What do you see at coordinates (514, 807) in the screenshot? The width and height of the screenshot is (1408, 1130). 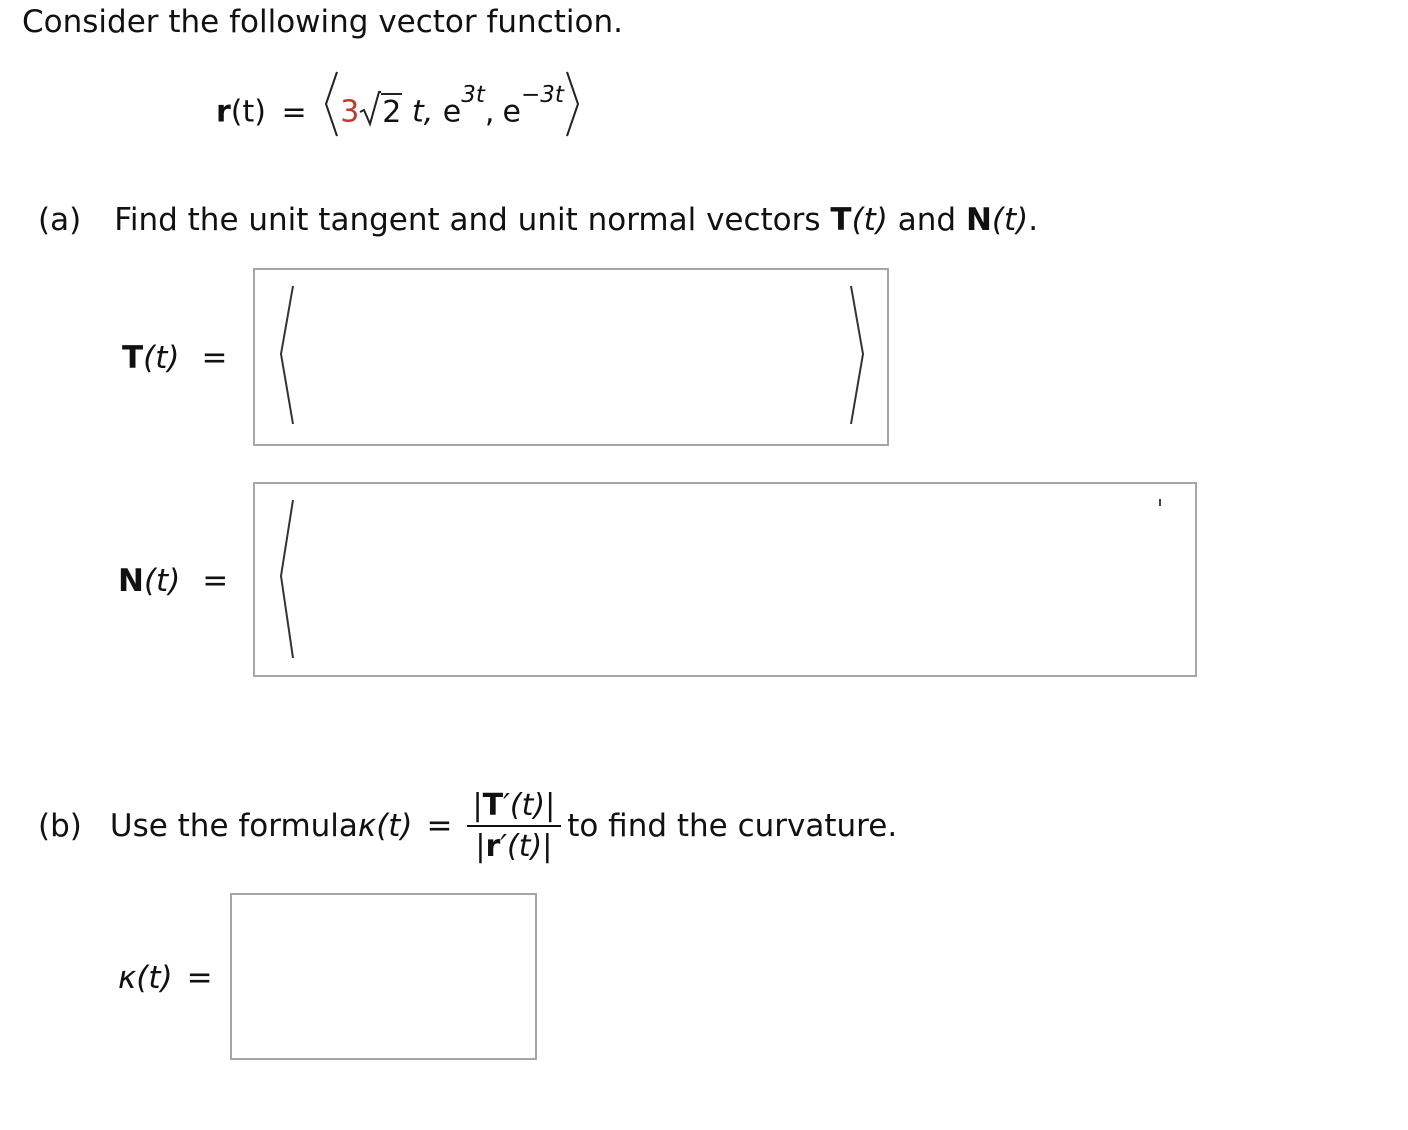 I see `fraction-numerator: |T′(t)|` at bounding box center [514, 807].